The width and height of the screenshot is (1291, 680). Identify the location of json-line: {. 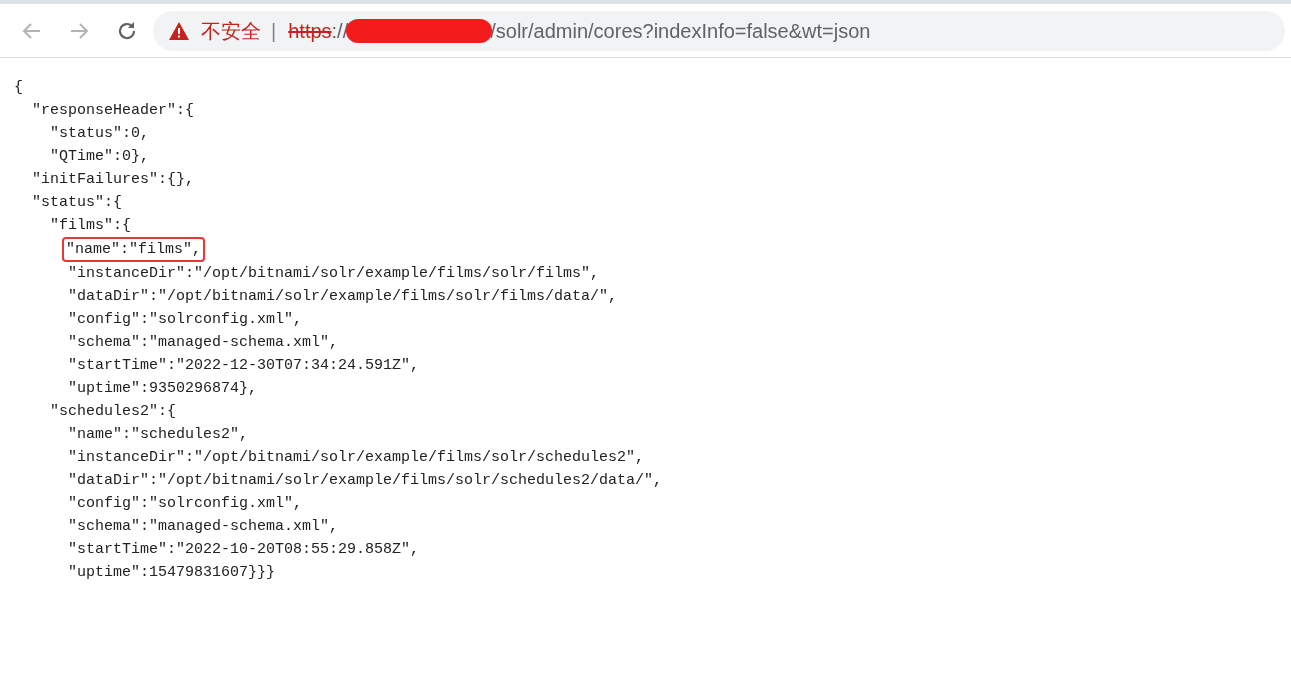
(18, 88).